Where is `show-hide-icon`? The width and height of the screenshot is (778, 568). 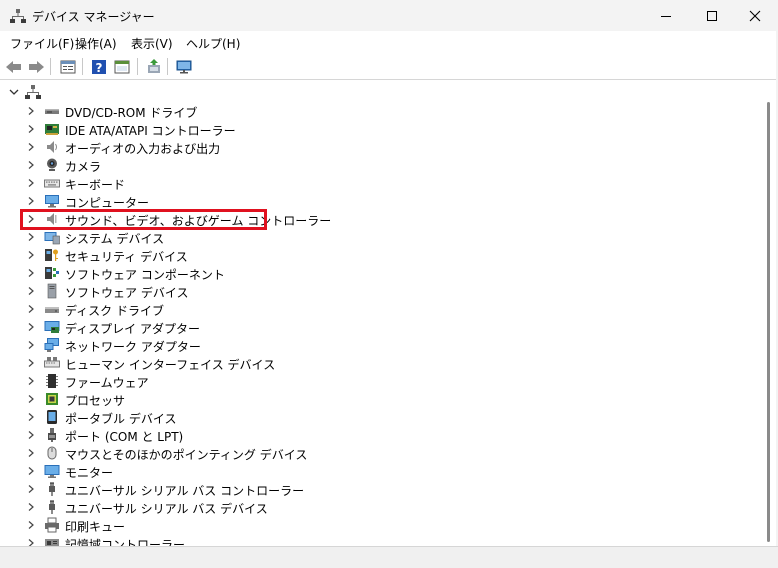 show-hide-icon is located at coordinates (122, 67).